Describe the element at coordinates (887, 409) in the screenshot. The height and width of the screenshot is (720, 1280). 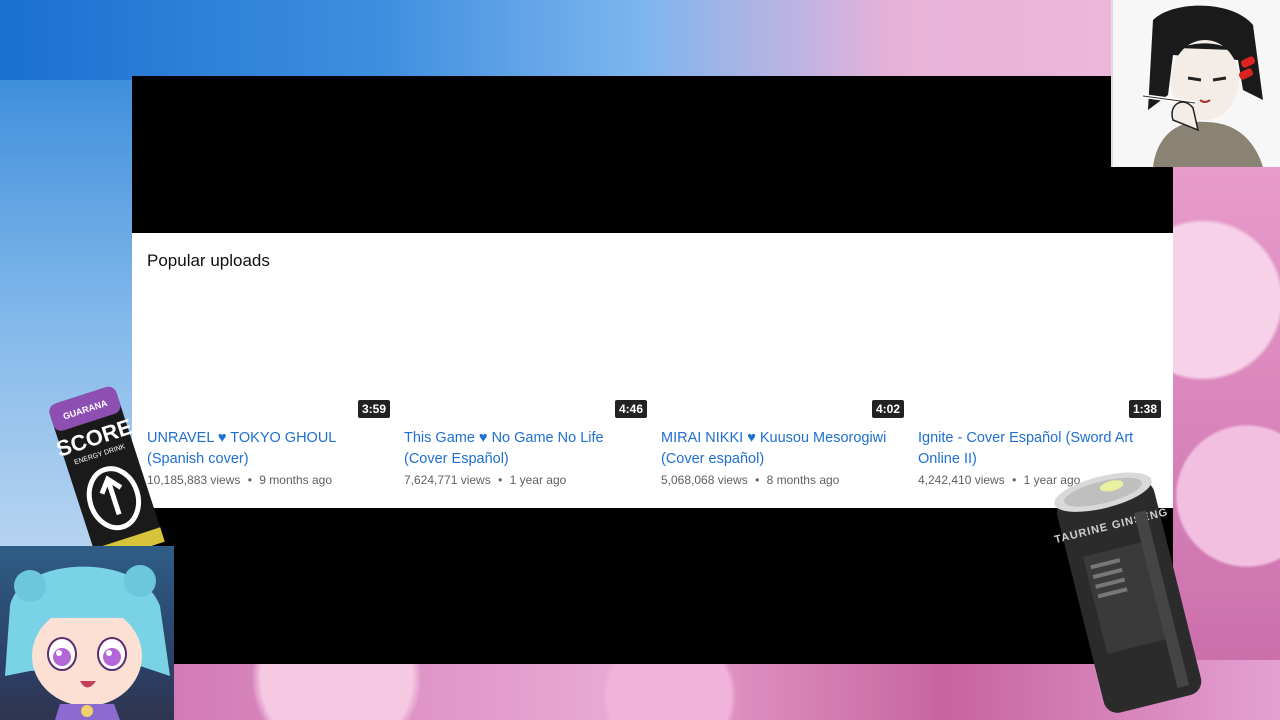
I see `duration-badge: 4:02` at that location.